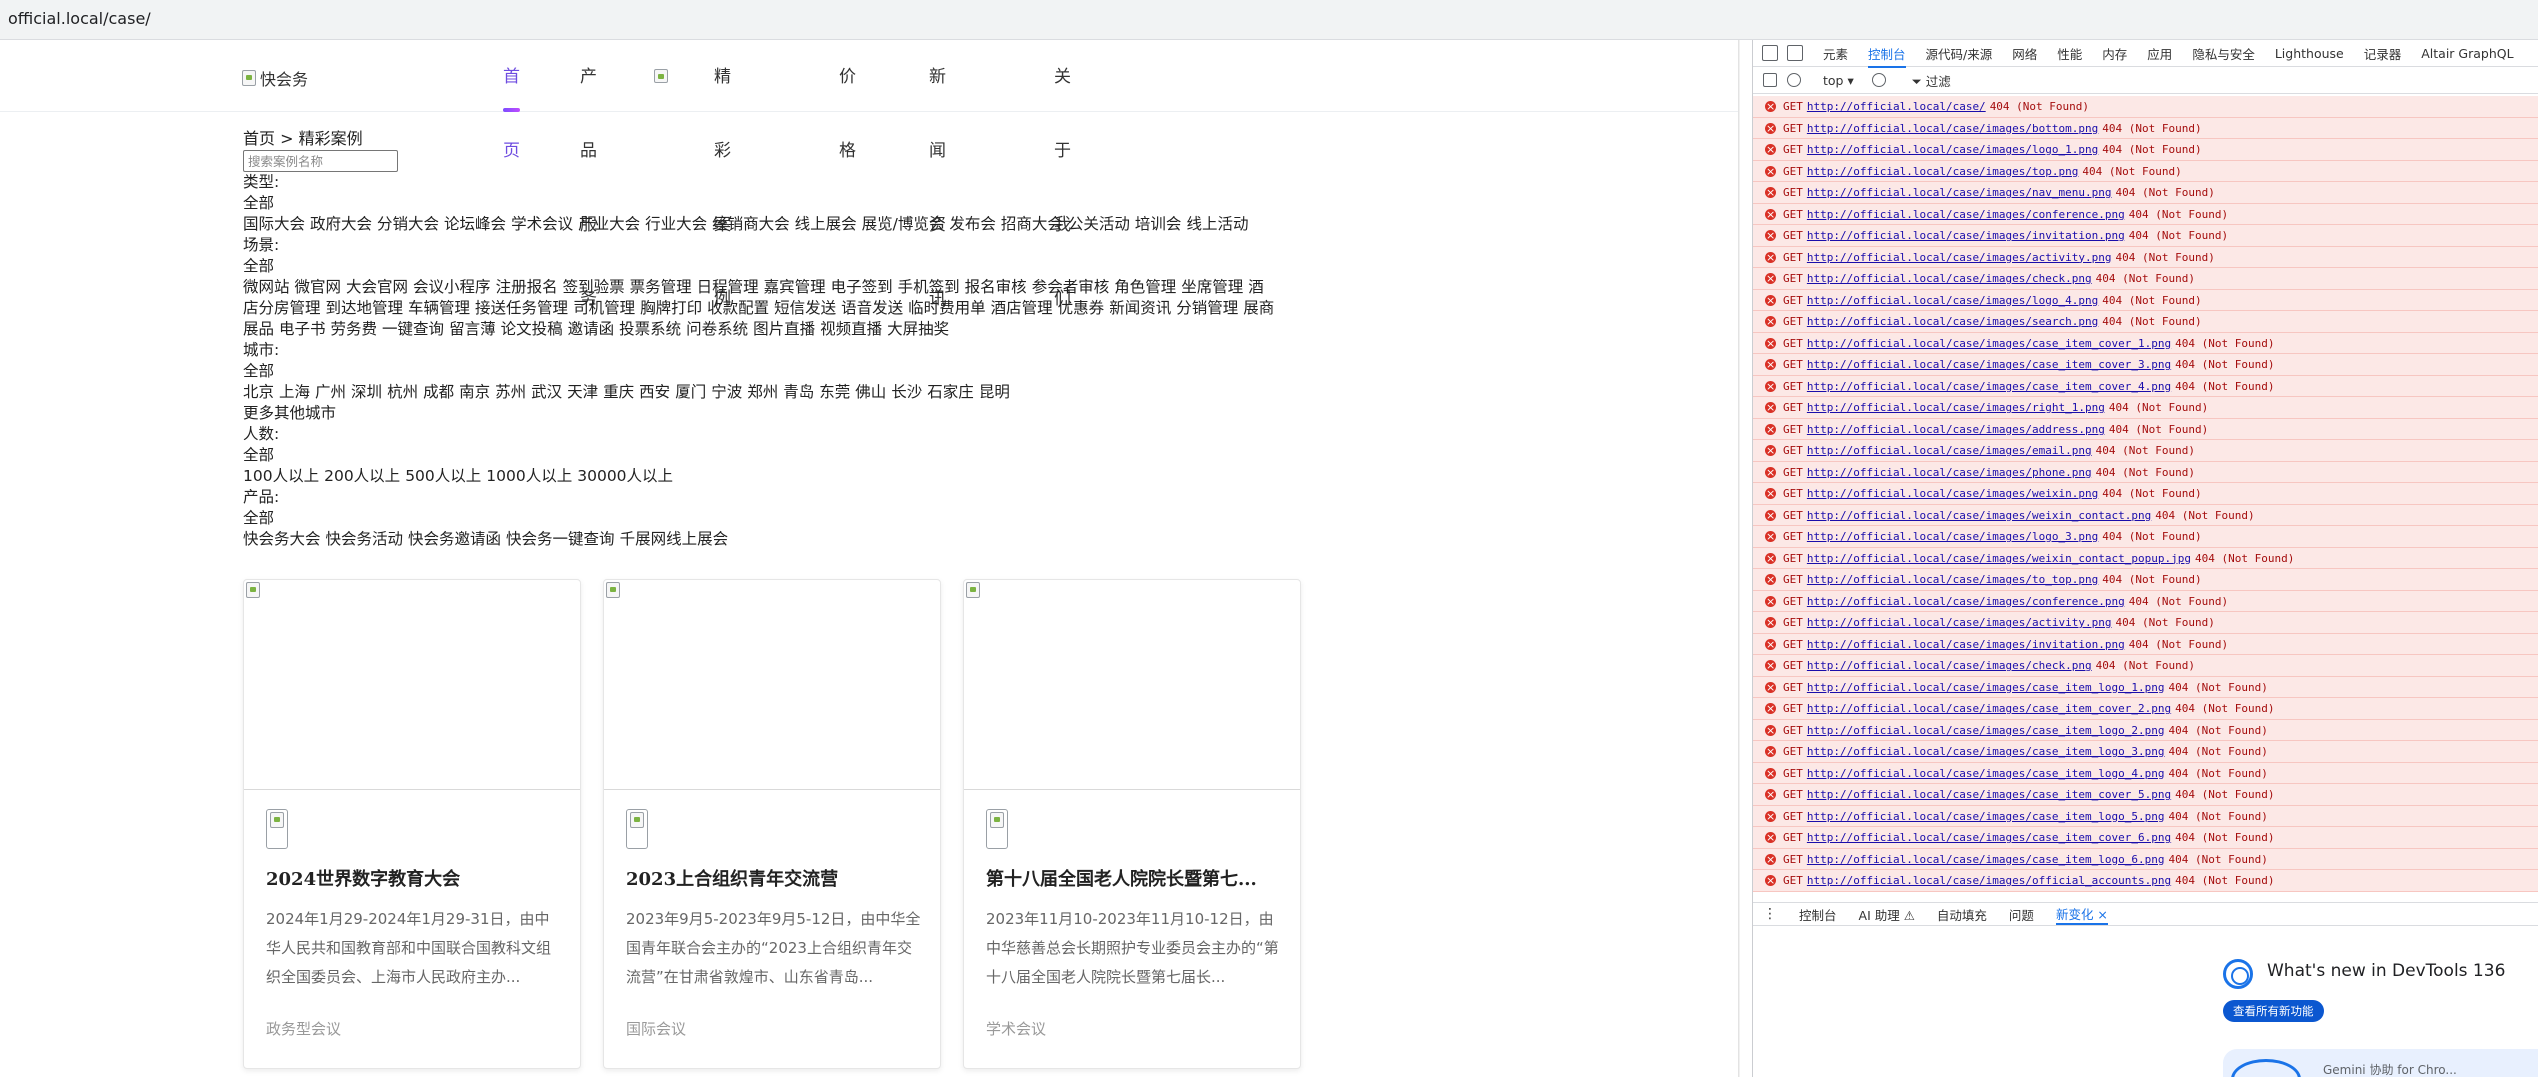  Describe the element at coordinates (1962, 914) in the screenshot. I see `drawer-tab: 自动填充` at that location.